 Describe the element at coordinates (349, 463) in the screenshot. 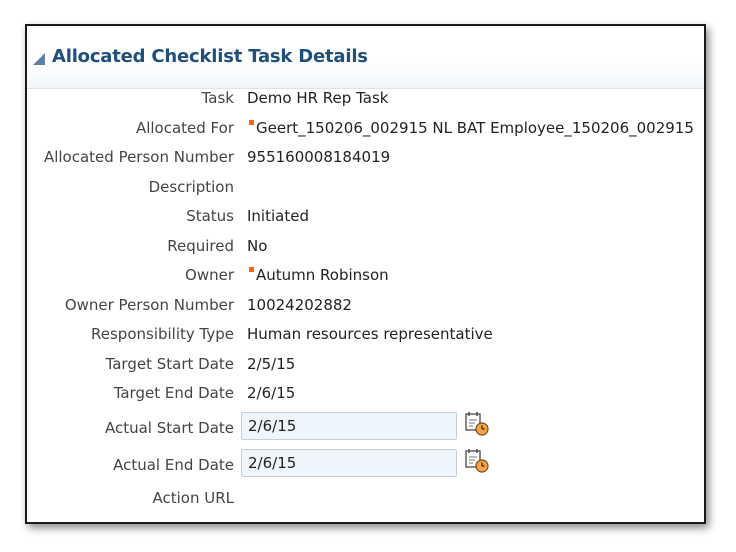

I see `actual-end-date-input` at that location.